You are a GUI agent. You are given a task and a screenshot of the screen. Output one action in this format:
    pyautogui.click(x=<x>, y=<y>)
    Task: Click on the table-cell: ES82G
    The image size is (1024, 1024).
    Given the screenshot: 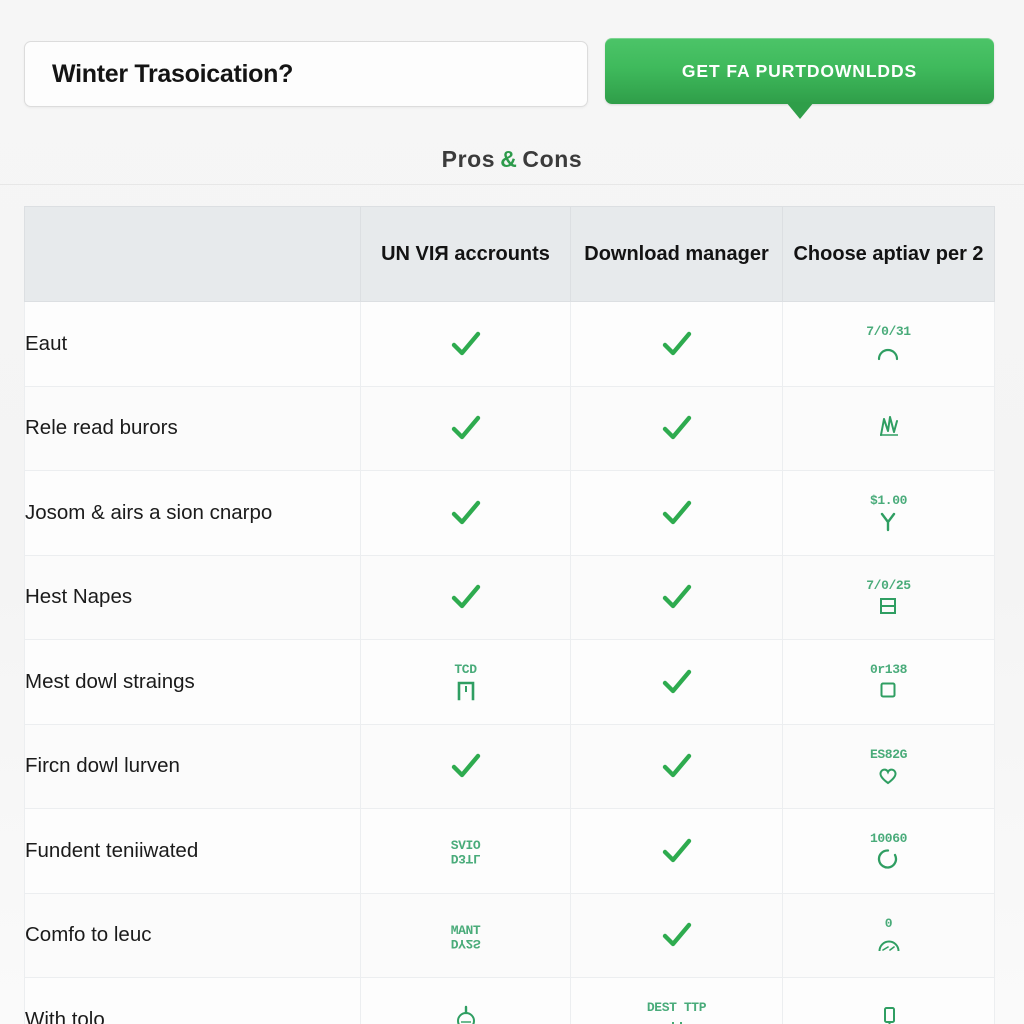 What is the action you would take?
    pyautogui.click(x=888, y=766)
    